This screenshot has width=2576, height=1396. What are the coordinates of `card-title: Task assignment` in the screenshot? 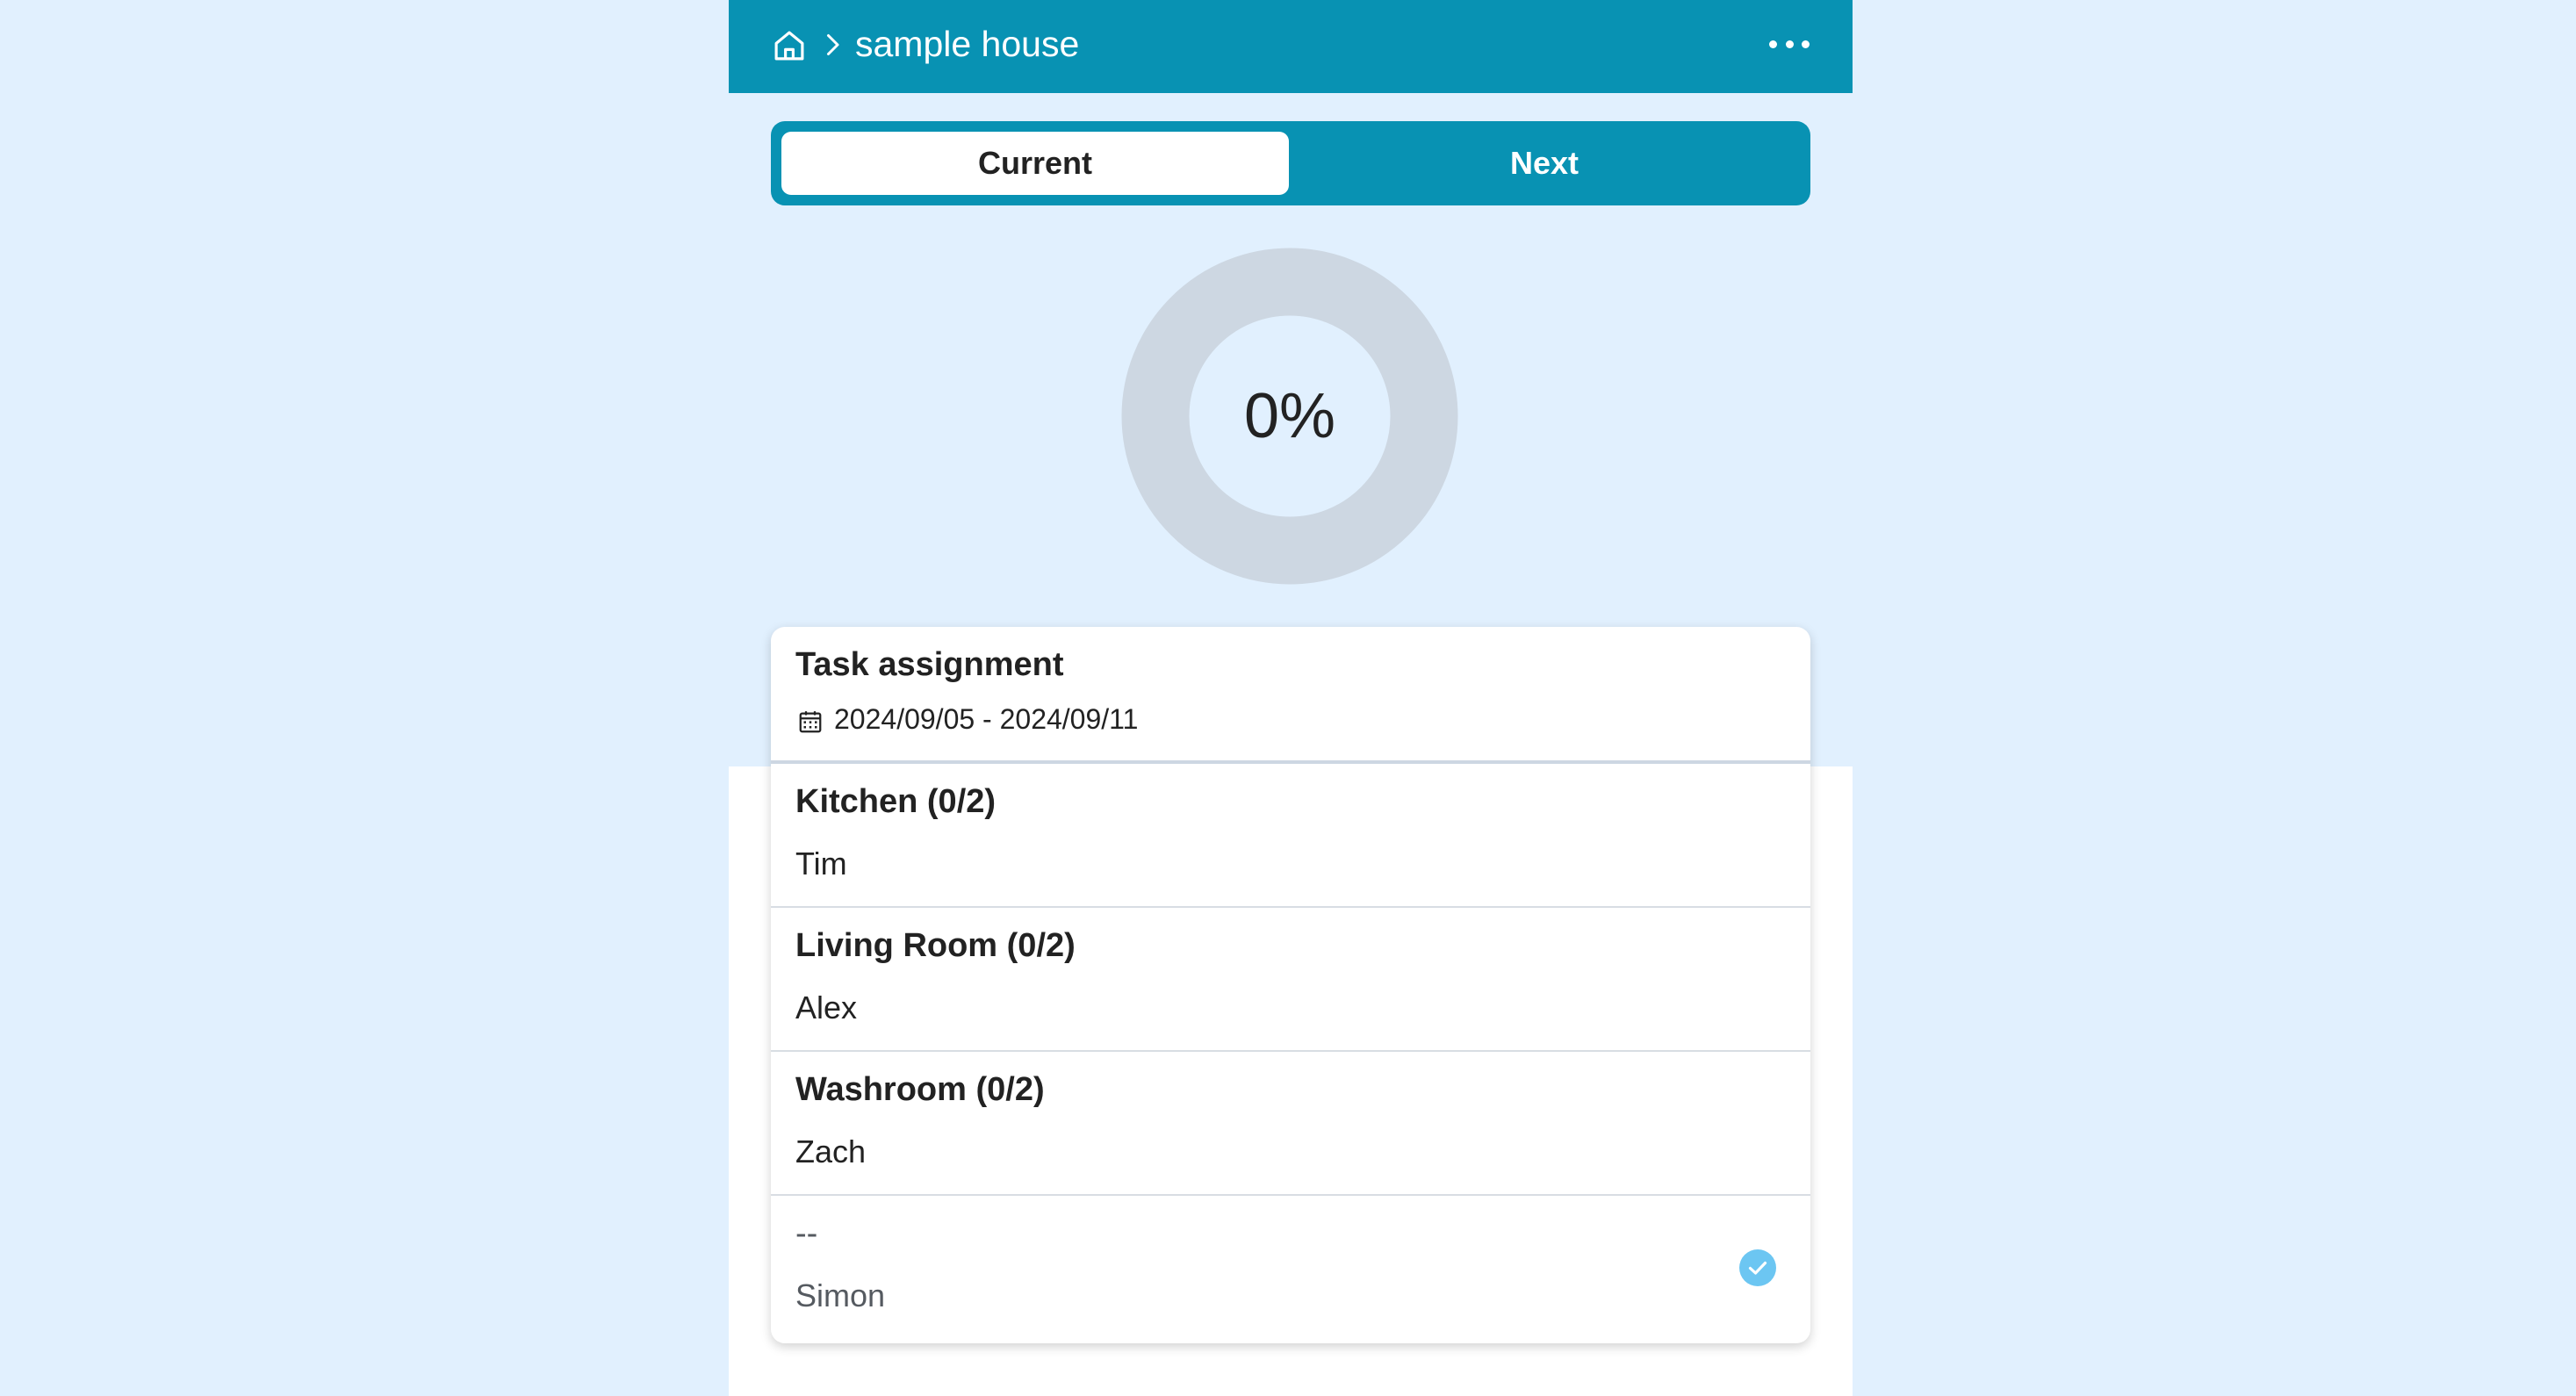 It's located at (929, 664).